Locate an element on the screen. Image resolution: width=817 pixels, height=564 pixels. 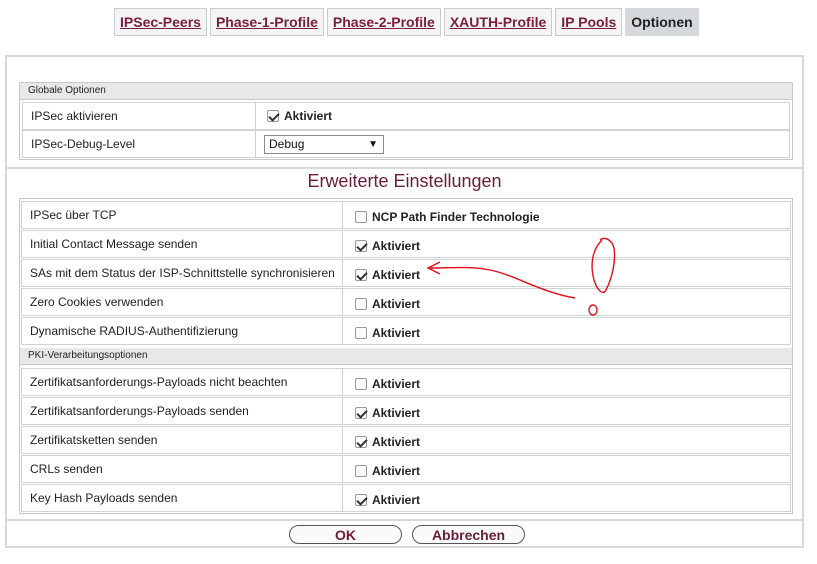
button-separator is located at coordinates (404, 520).